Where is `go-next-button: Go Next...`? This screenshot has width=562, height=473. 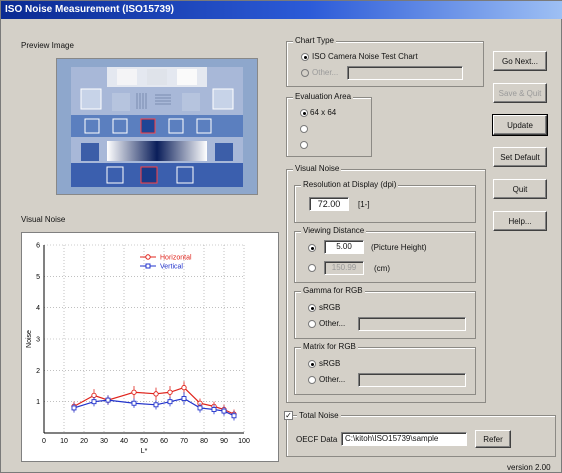 go-next-button: Go Next... is located at coordinates (520, 61).